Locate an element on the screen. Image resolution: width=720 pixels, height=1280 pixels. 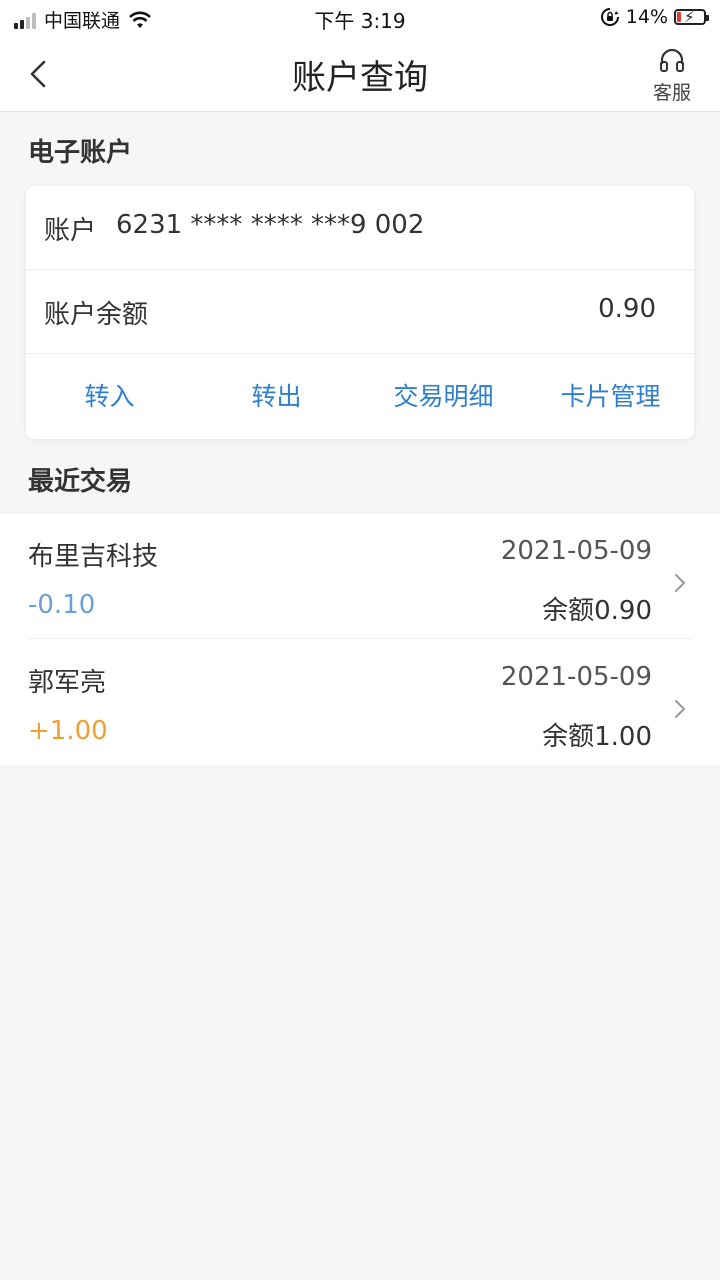
account-number-row: 账户 6231 **** **** ***9 002 is located at coordinates (360, 228).